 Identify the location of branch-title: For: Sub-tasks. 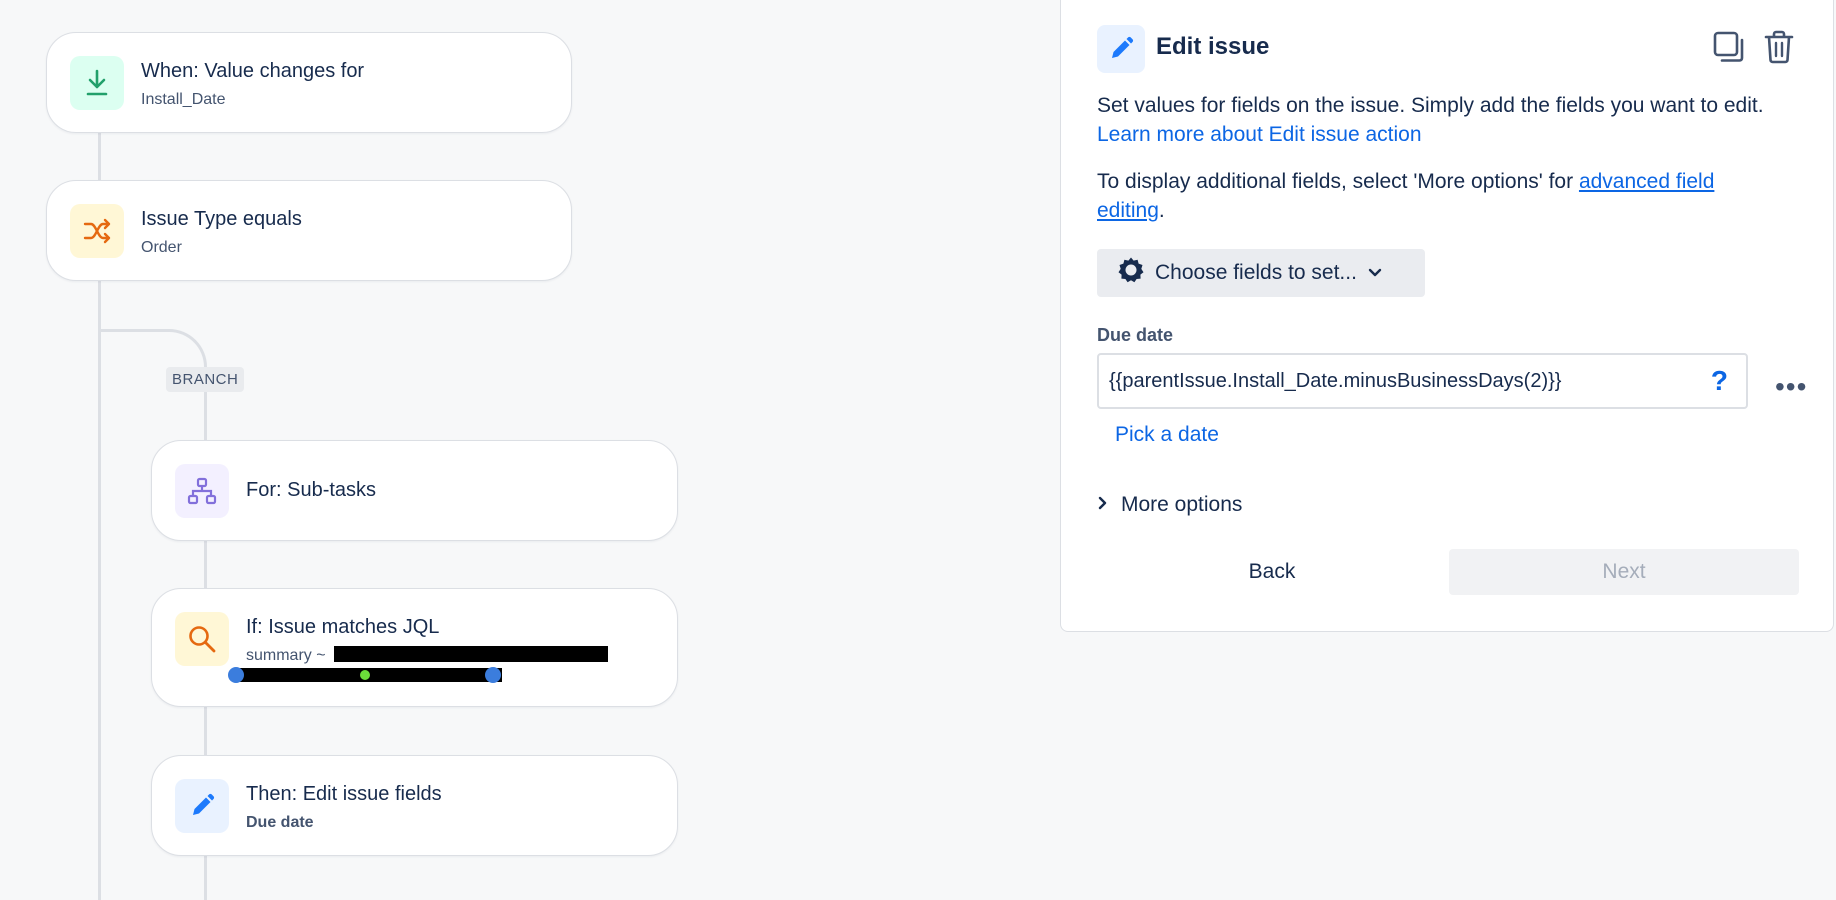
(311, 490).